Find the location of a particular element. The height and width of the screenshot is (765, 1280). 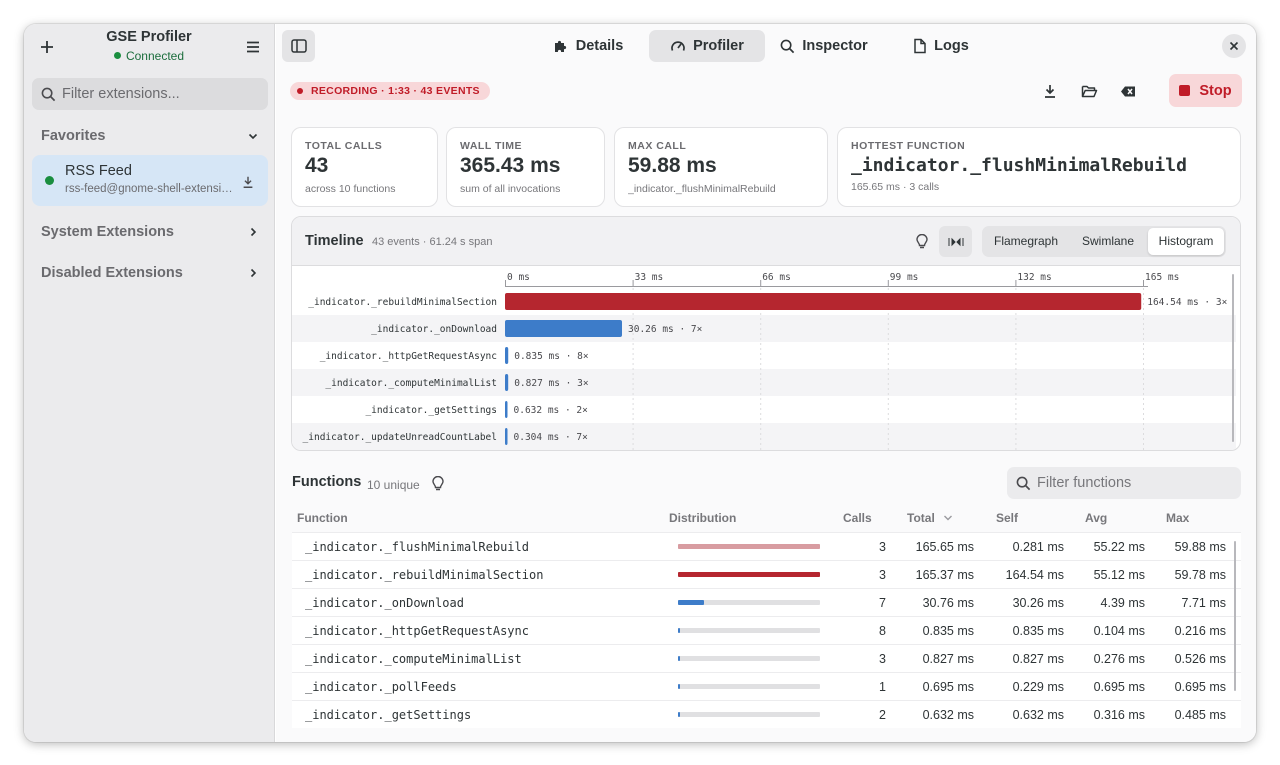

sidebar-toggle-icon is located at coordinates (298, 46).